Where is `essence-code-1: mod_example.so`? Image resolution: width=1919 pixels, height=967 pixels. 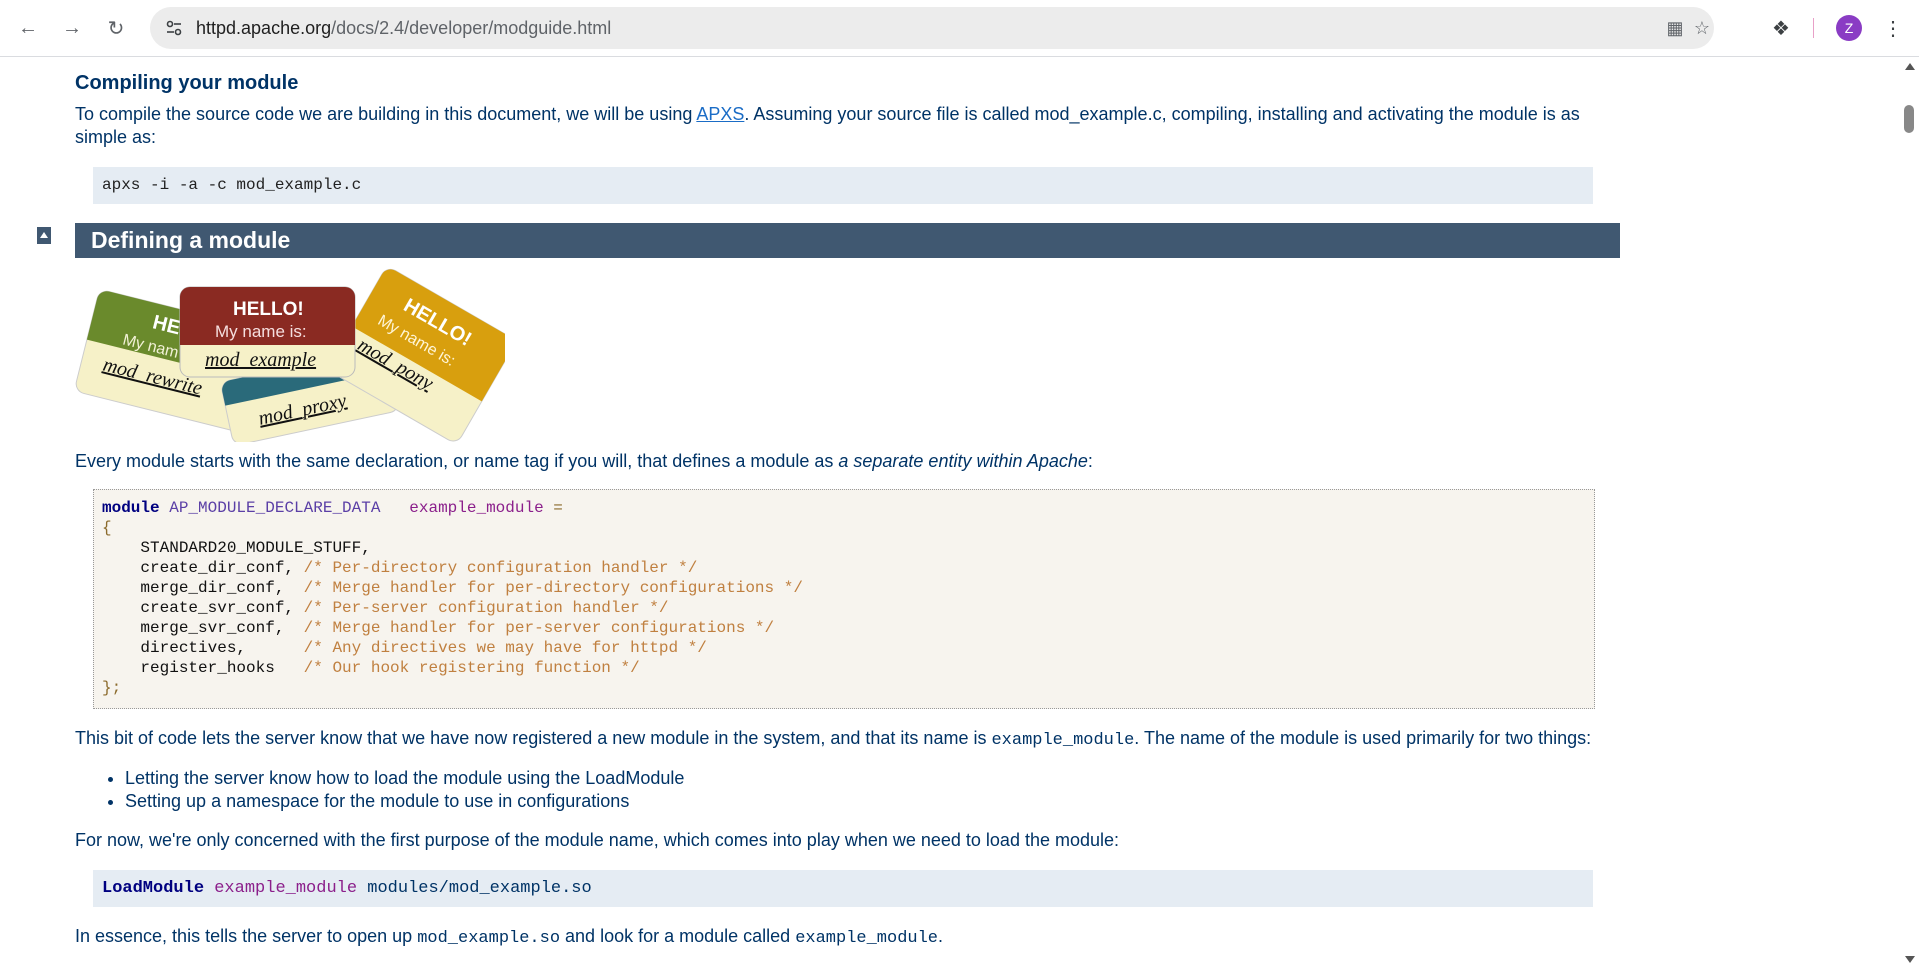 essence-code-1: mod_example.so is located at coordinates (489, 938).